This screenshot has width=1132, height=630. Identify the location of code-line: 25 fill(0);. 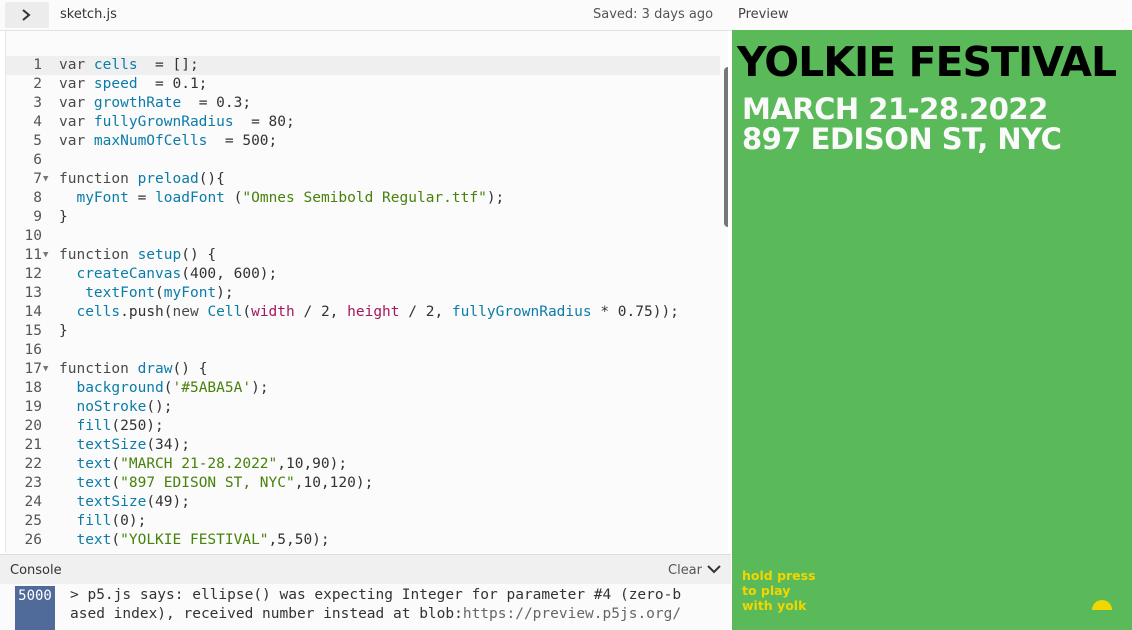
(363, 521).